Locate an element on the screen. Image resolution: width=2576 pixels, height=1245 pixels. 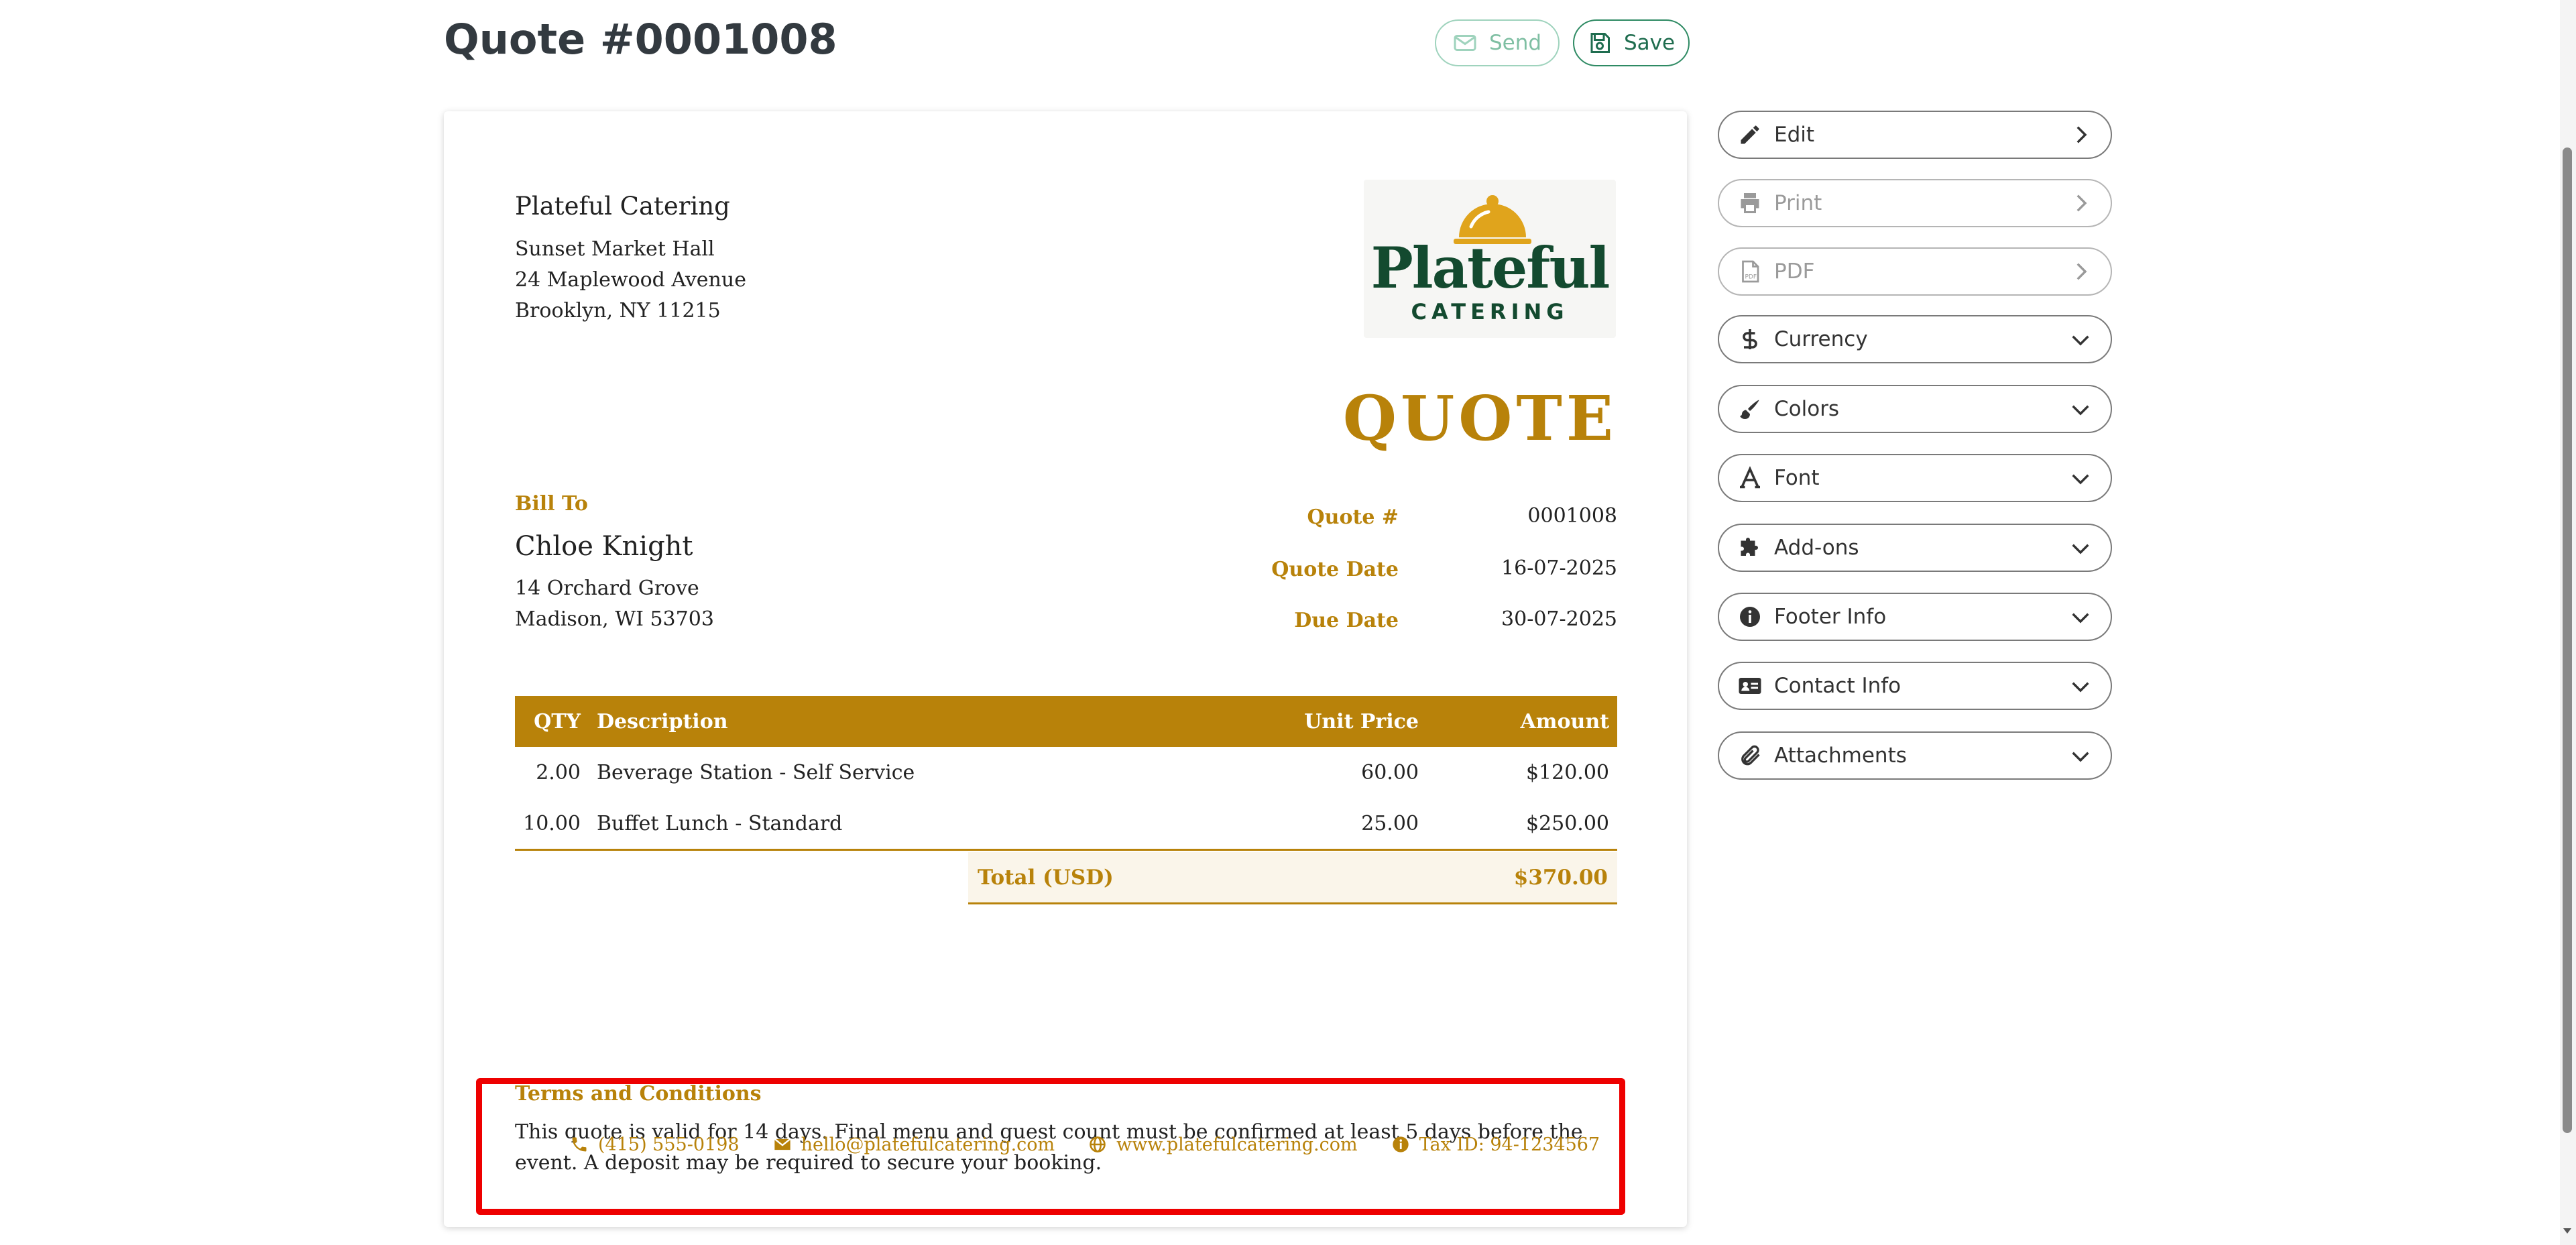
row-amount: $120.00 is located at coordinates (1567, 772).